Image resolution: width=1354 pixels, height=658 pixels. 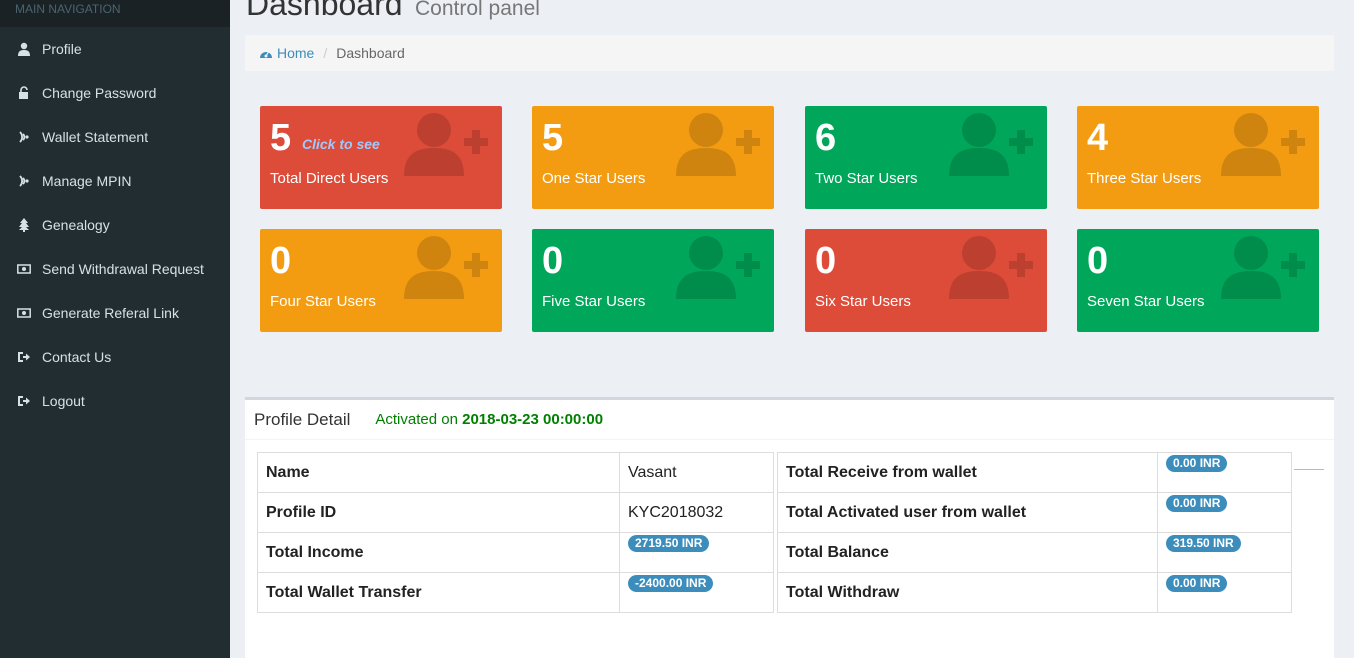 What do you see at coordinates (438, 512) in the screenshot?
I see `row-key: Profile ID` at bounding box center [438, 512].